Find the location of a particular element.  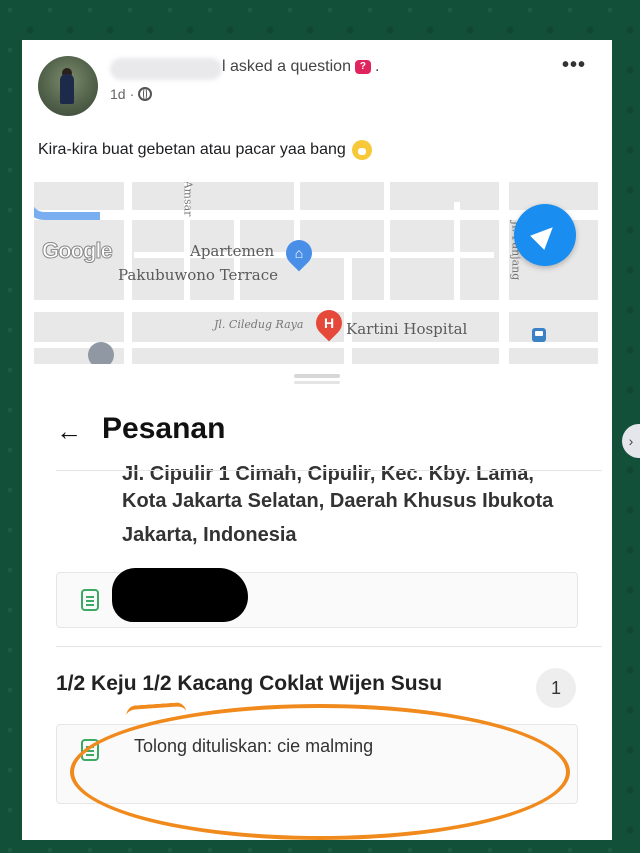

hospital-pin-letter: H is located at coordinates (329, 323).